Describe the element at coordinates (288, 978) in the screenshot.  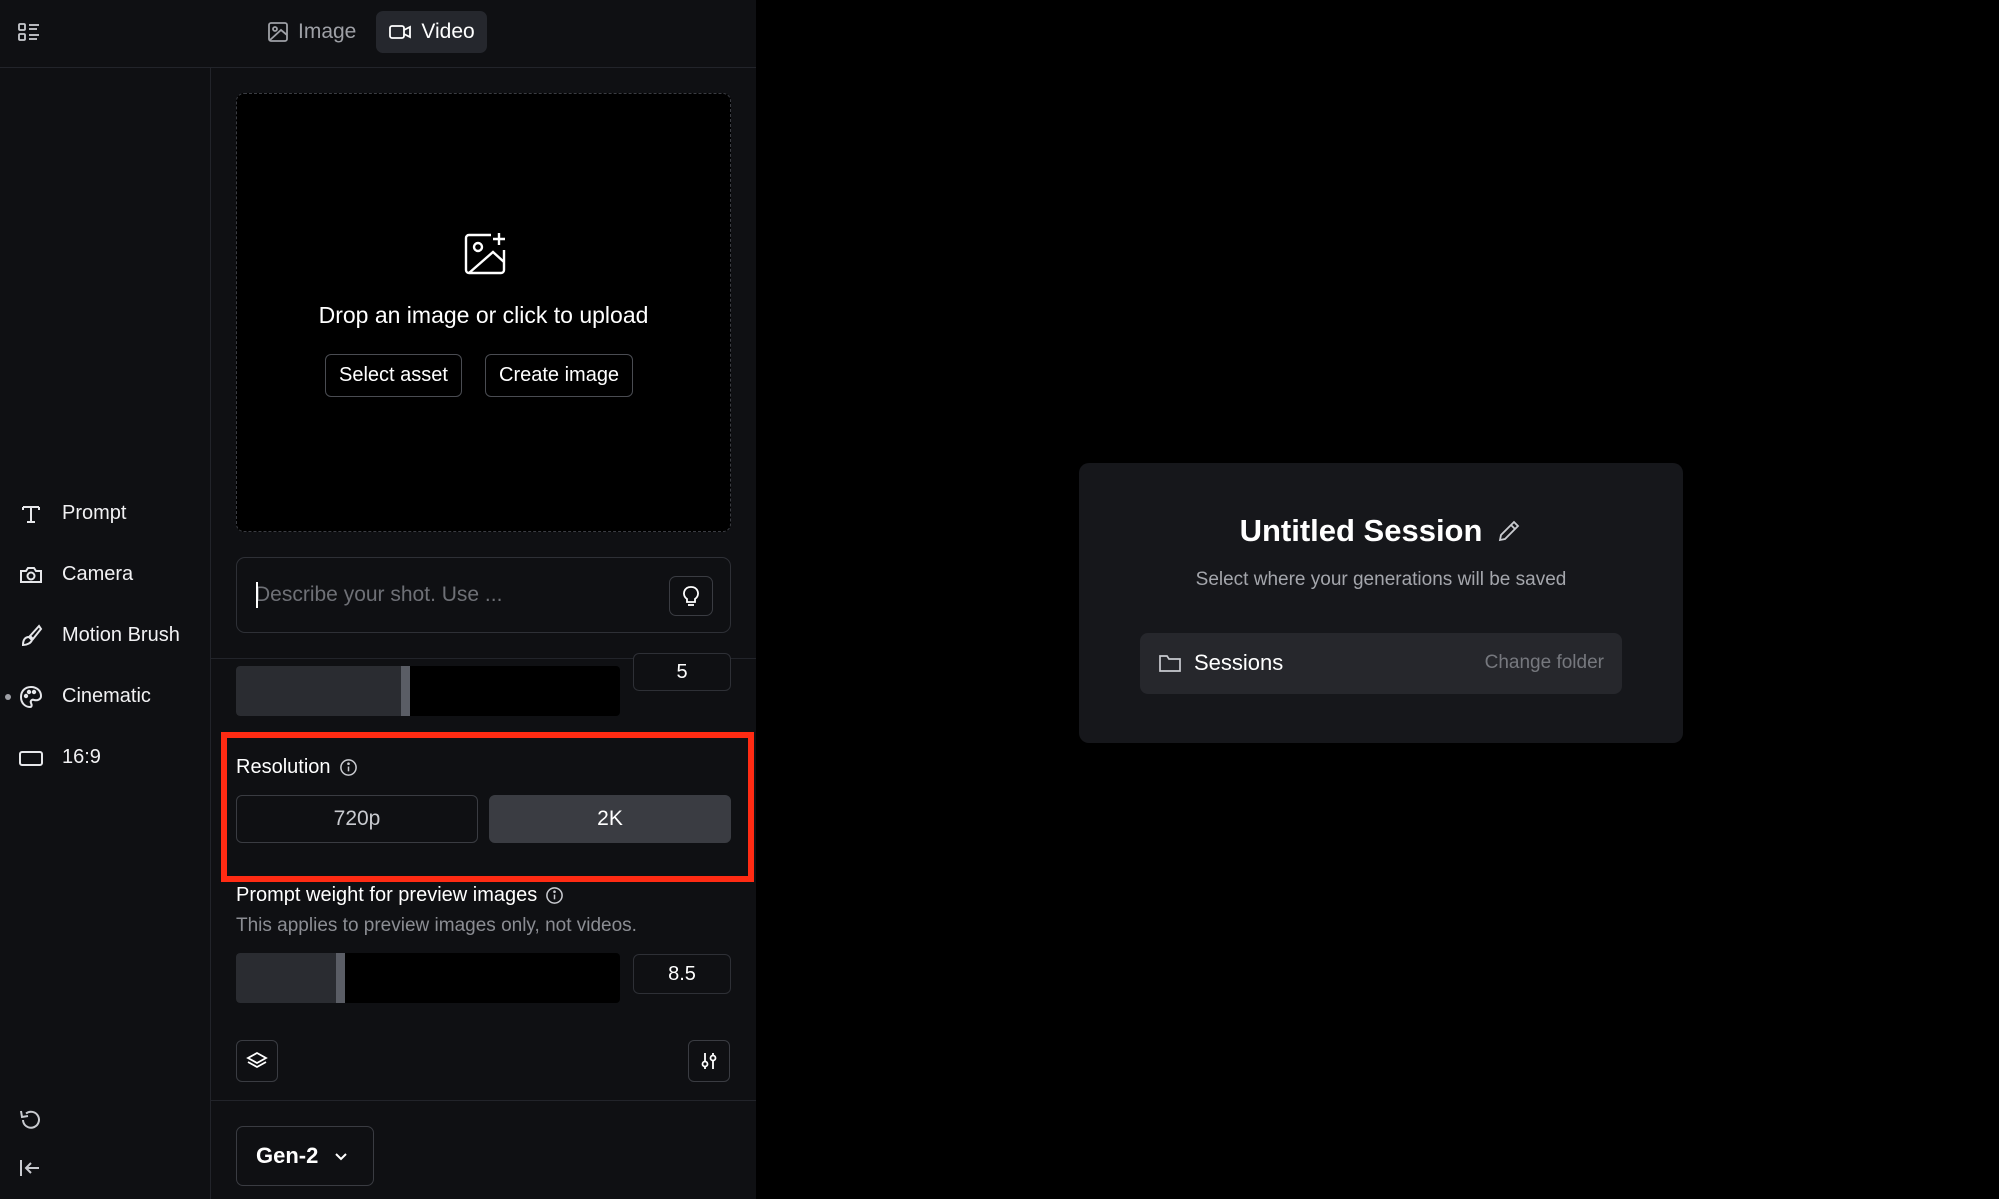
I see `prompt-weight-slider-fill` at that location.